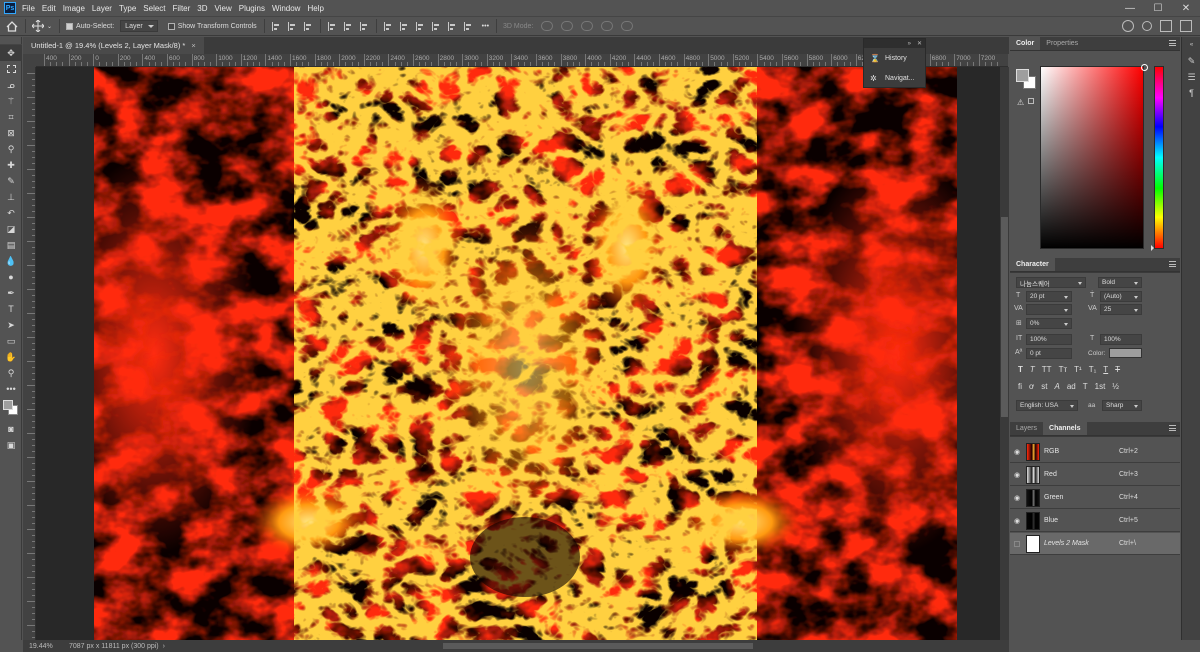 The image size is (1200, 652). I want to click on align-left-edges-icon, so click(276, 26).